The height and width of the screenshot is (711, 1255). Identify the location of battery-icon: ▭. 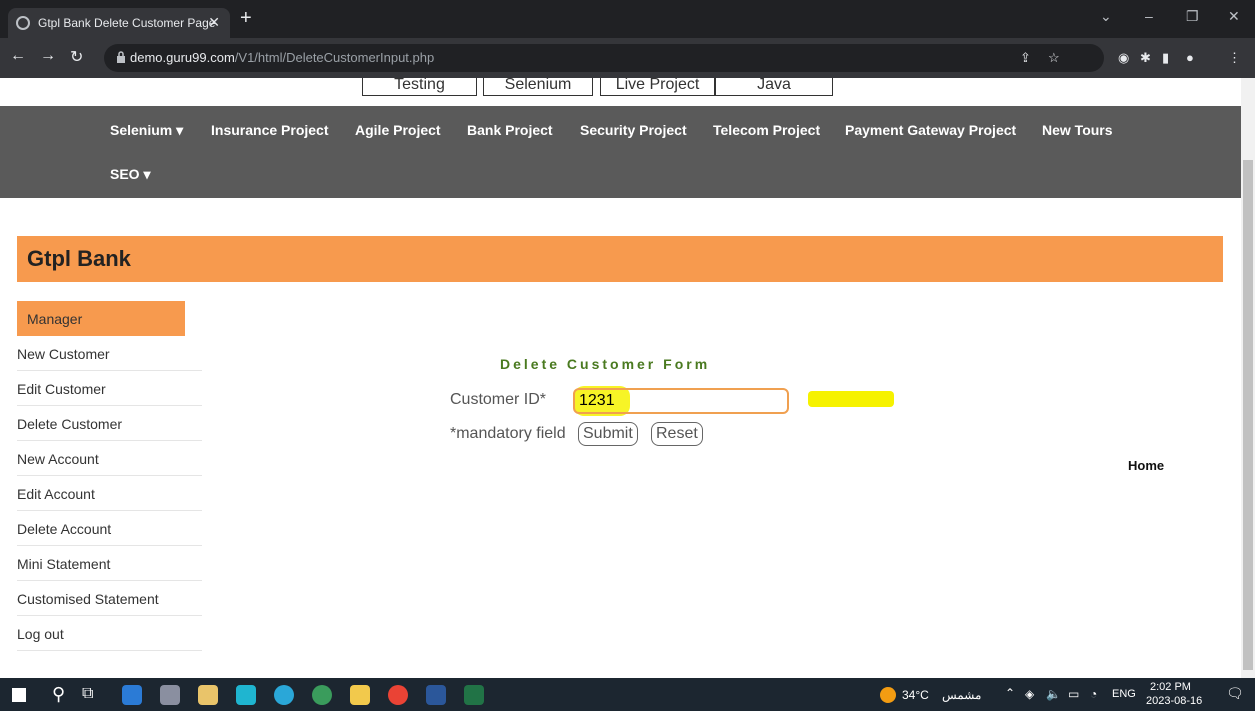
(1073, 694).